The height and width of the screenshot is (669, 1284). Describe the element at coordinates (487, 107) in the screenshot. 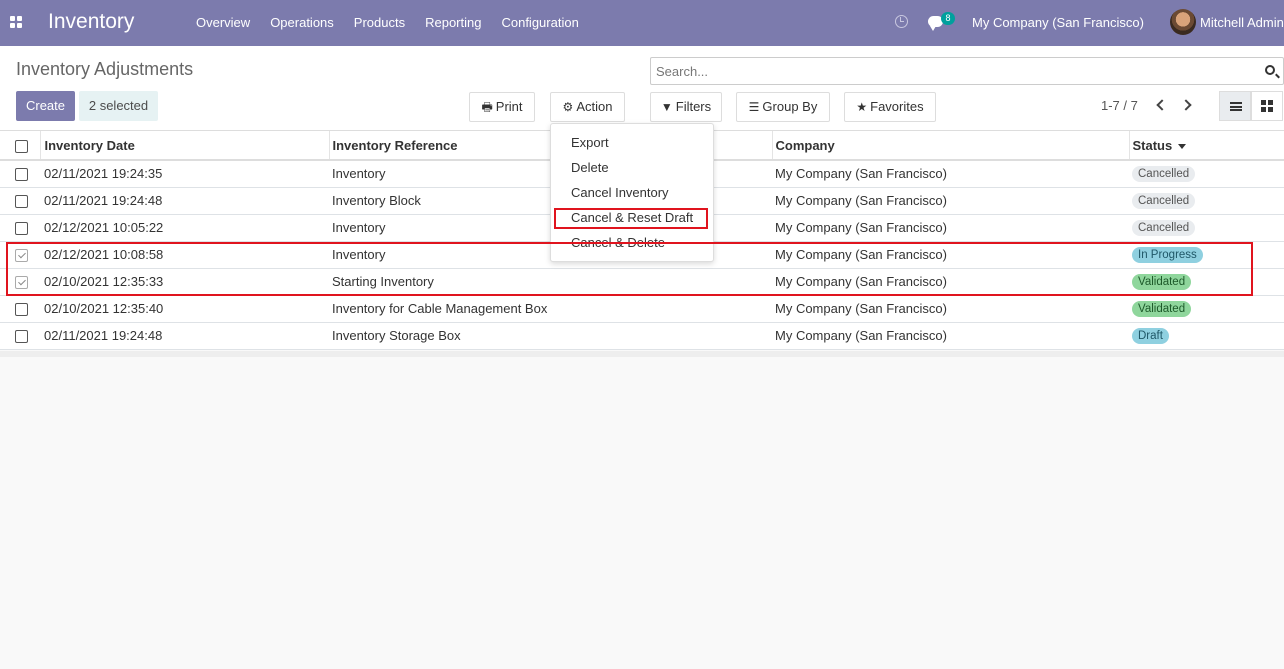

I see `printer-icon: 🖶` at that location.